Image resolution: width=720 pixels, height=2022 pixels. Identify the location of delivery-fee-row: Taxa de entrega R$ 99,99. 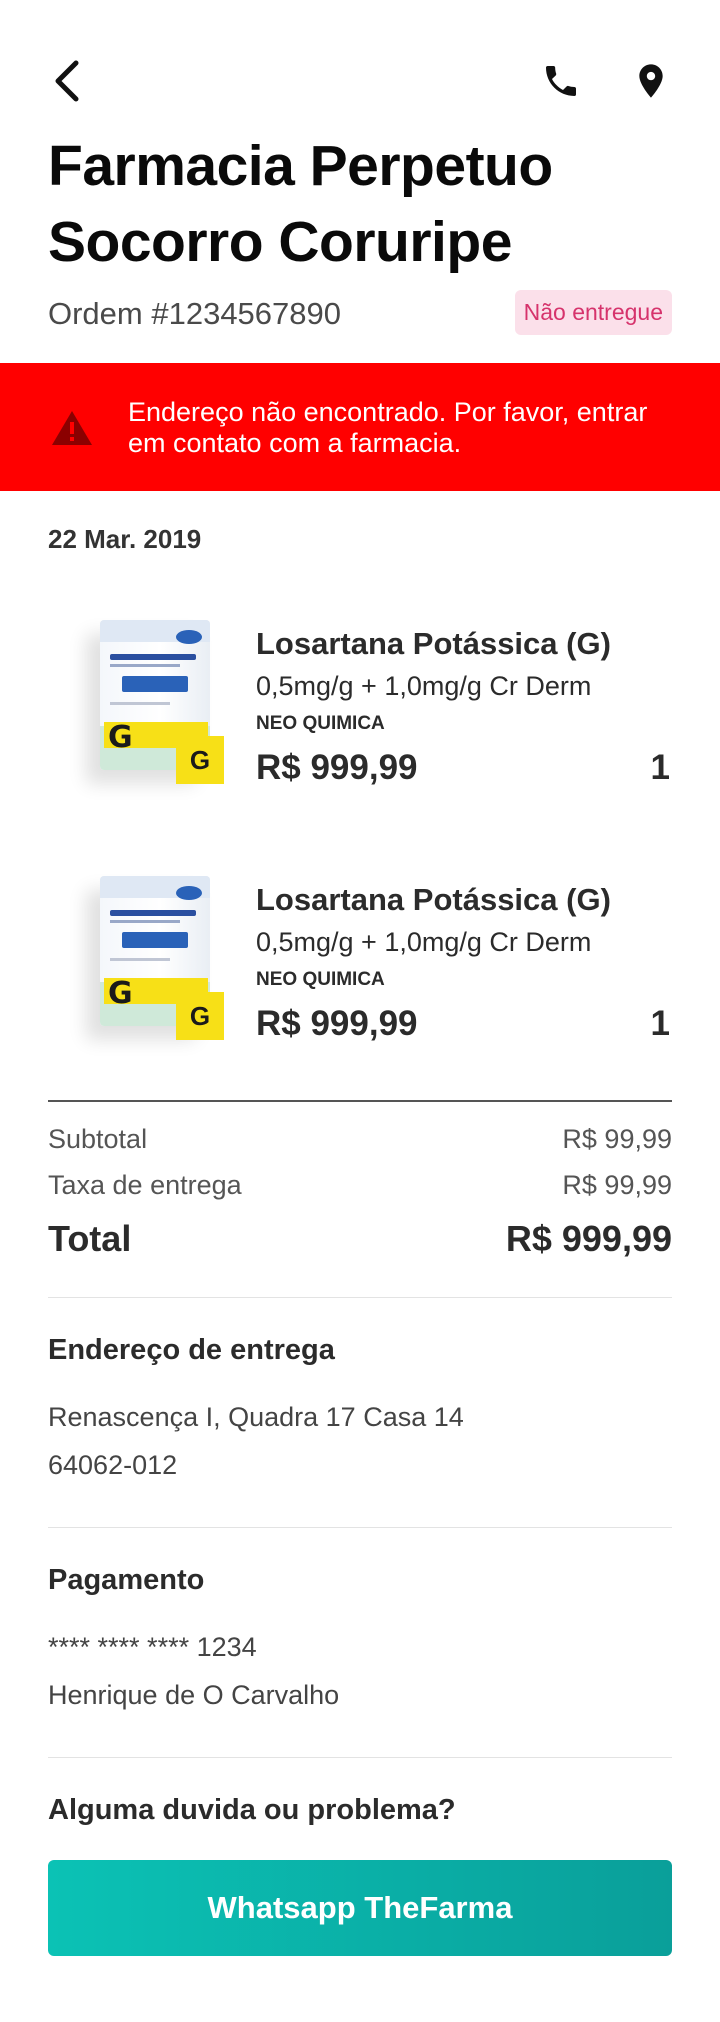
(360, 1188).